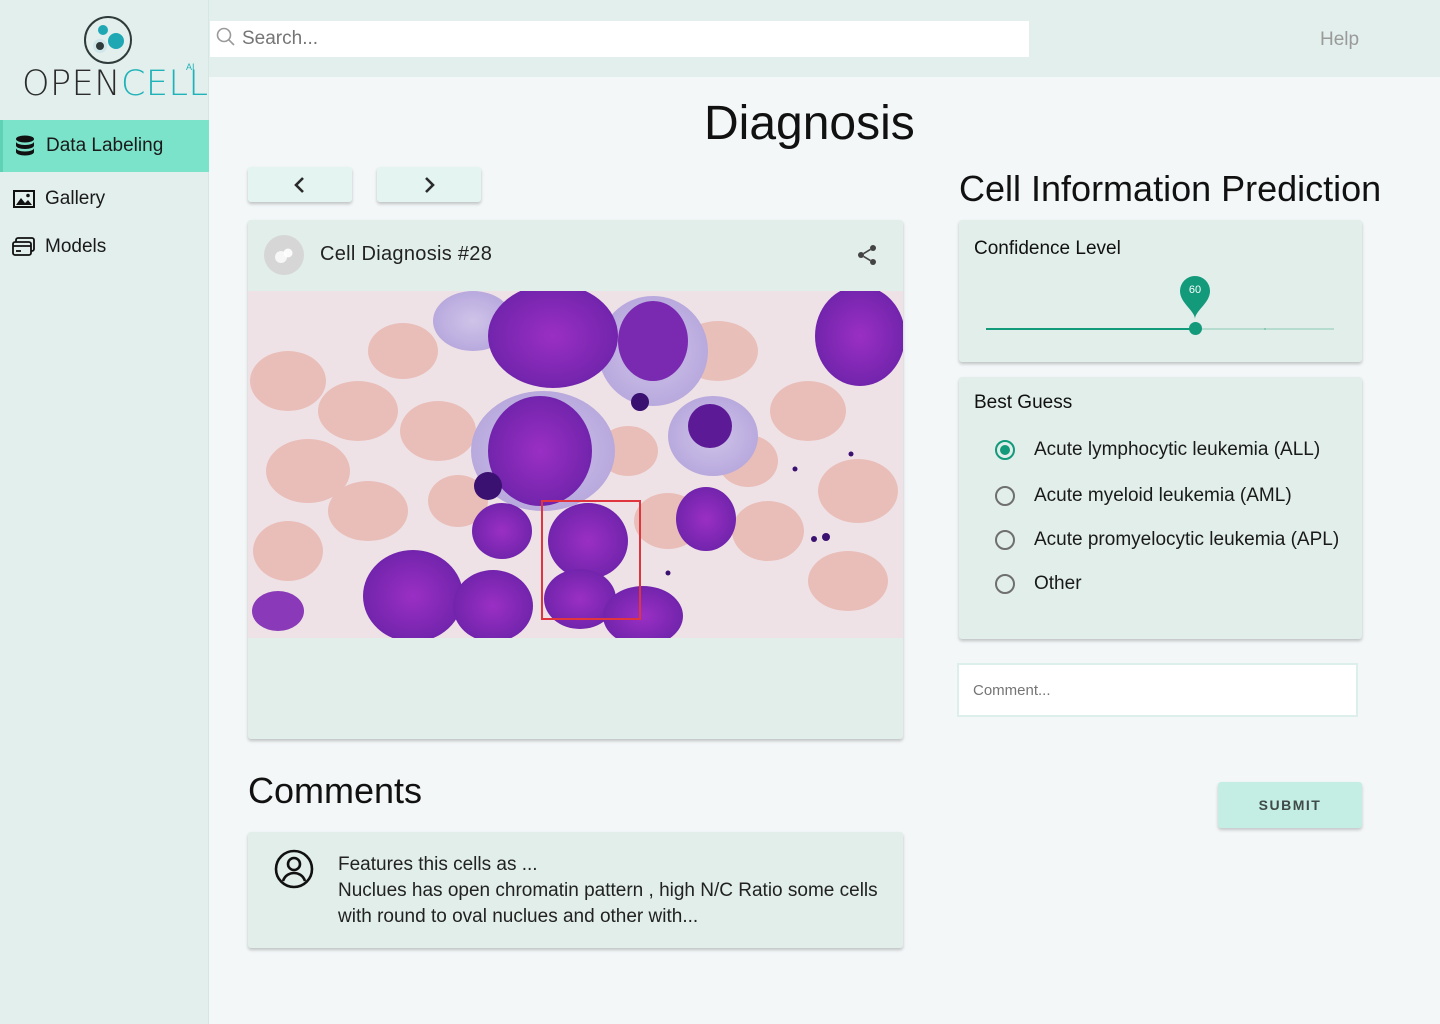 The width and height of the screenshot is (1440, 1024). Describe the element at coordinates (108, 40) in the screenshot. I see `logo-mark-icon` at that location.